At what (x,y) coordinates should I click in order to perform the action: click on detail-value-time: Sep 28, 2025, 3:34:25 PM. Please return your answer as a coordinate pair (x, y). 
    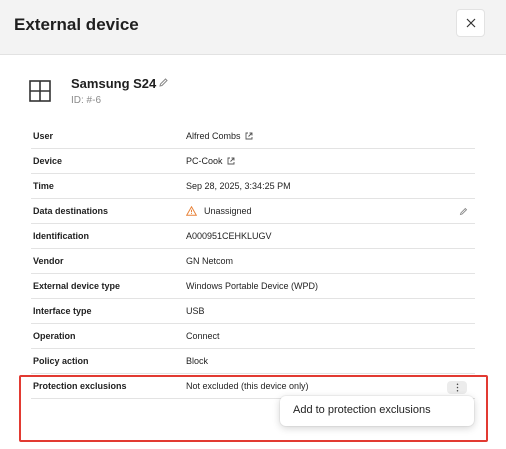
    Looking at the image, I should click on (238, 186).